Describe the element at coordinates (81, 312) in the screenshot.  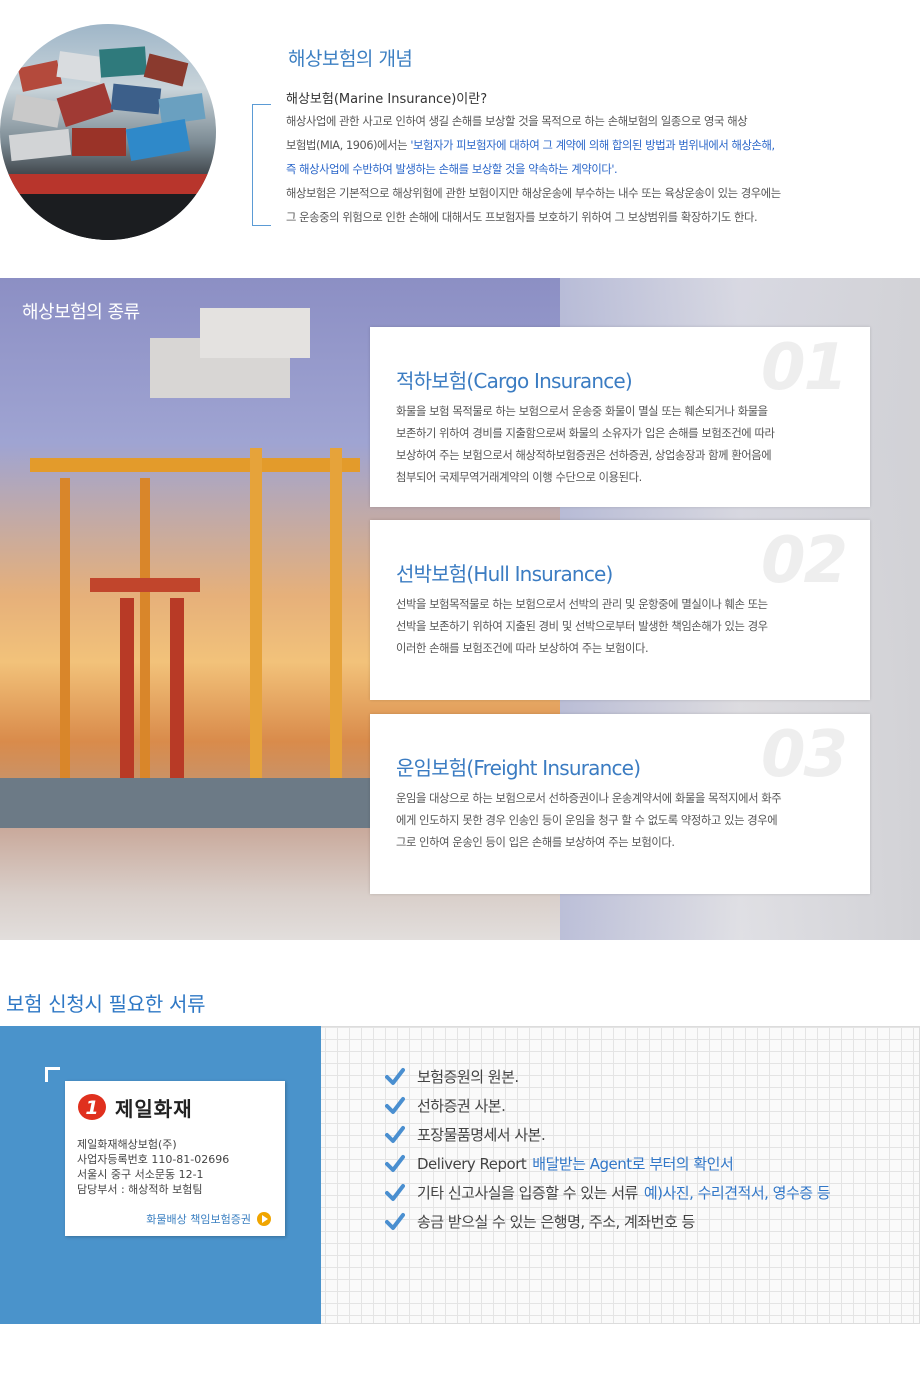
I see `types-title: 해상보험의 종류` at that location.